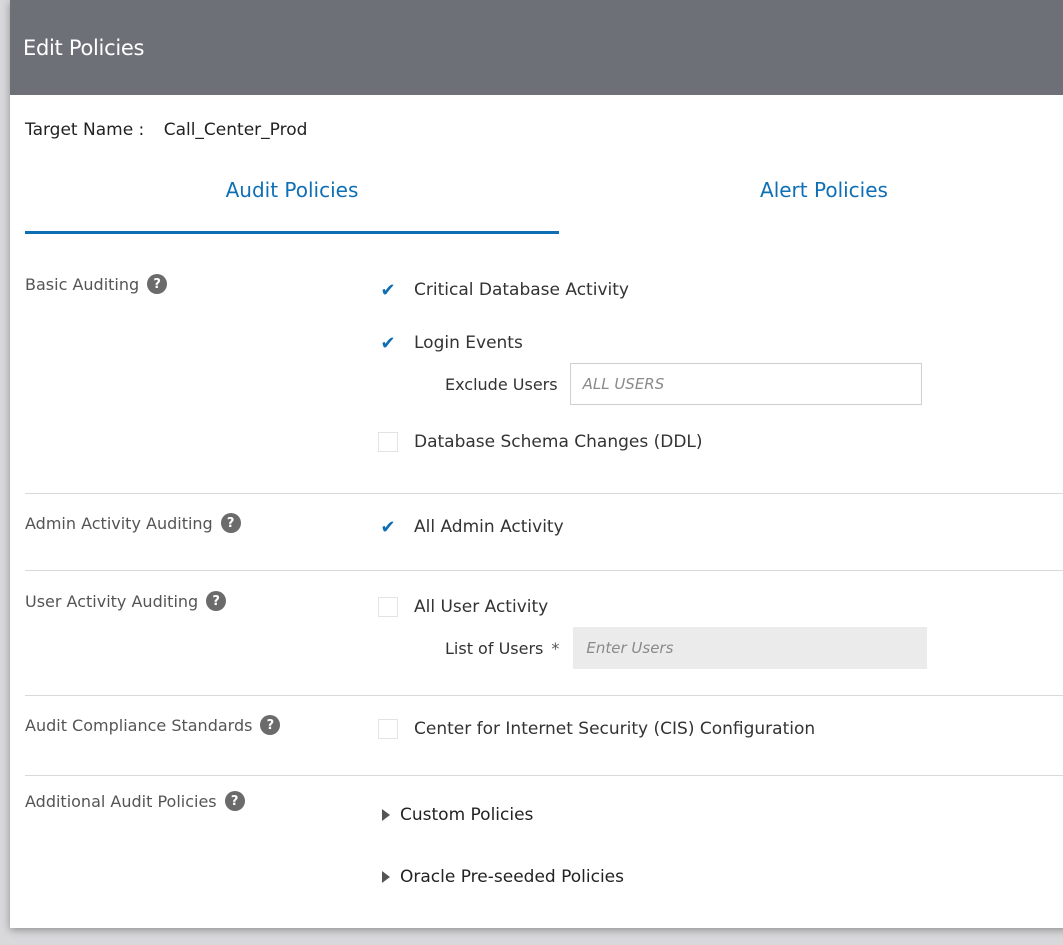 This screenshot has width=1063, height=945. What do you see at coordinates (112, 601) in the screenshot?
I see `user-activity-text: User Activity Auditing` at bounding box center [112, 601].